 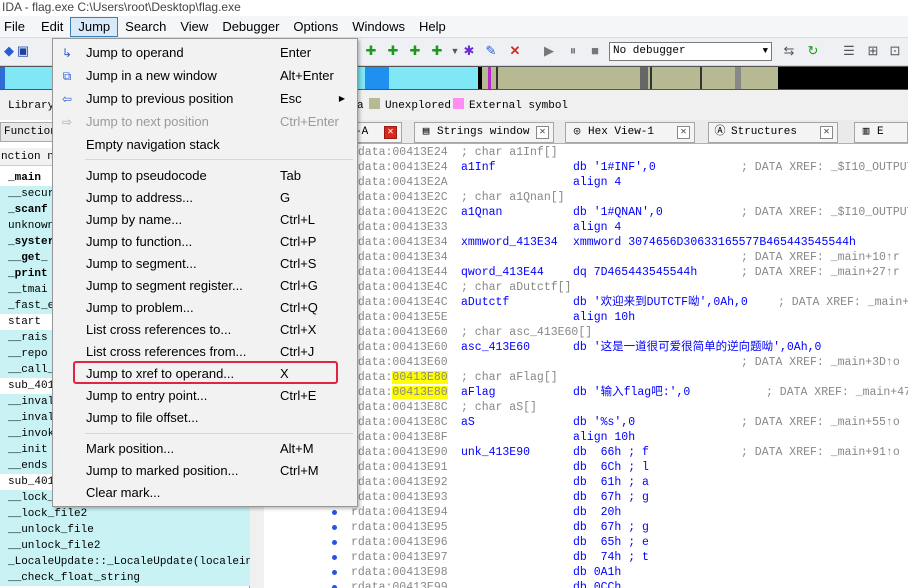 I want to click on list-icon: ☰, so click(x=849, y=51).